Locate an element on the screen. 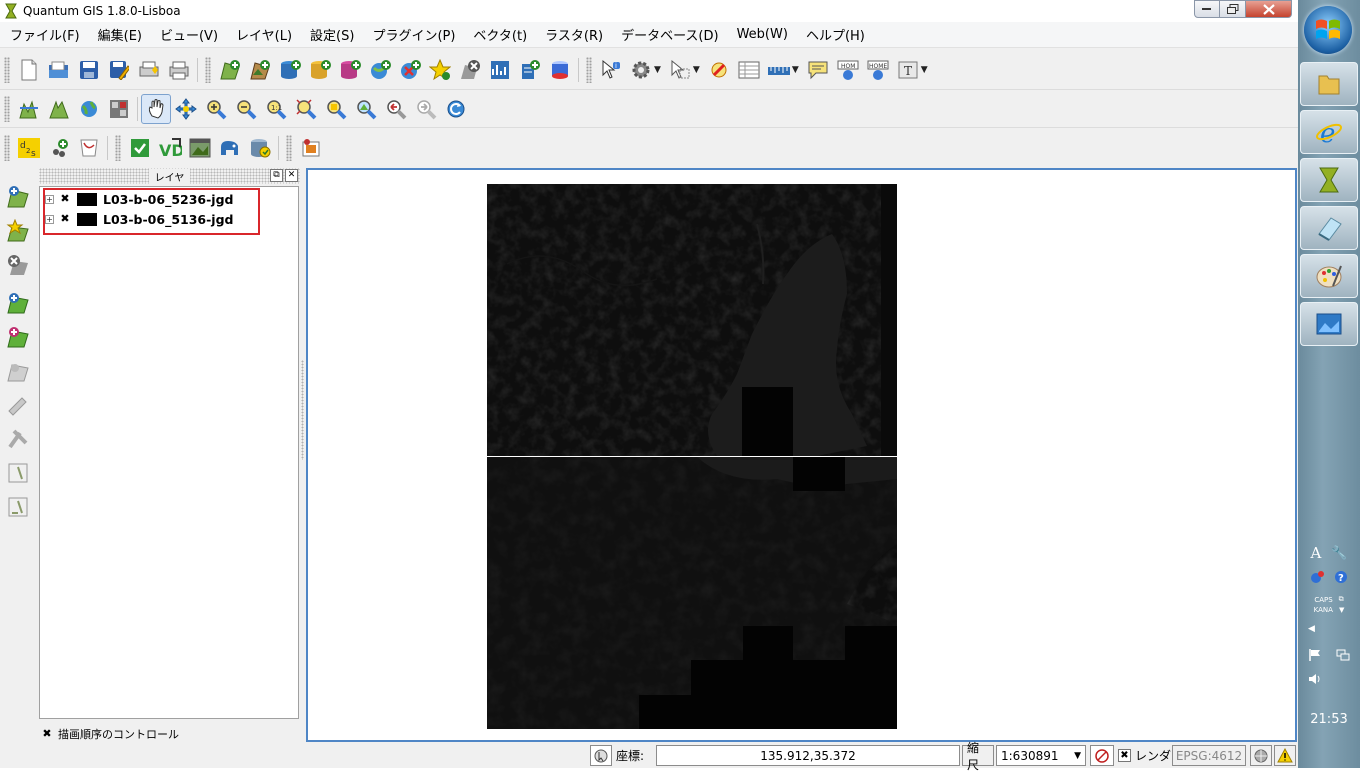 The image size is (1360, 773). add-wcs-layer-icon is located at coordinates (410, 70).